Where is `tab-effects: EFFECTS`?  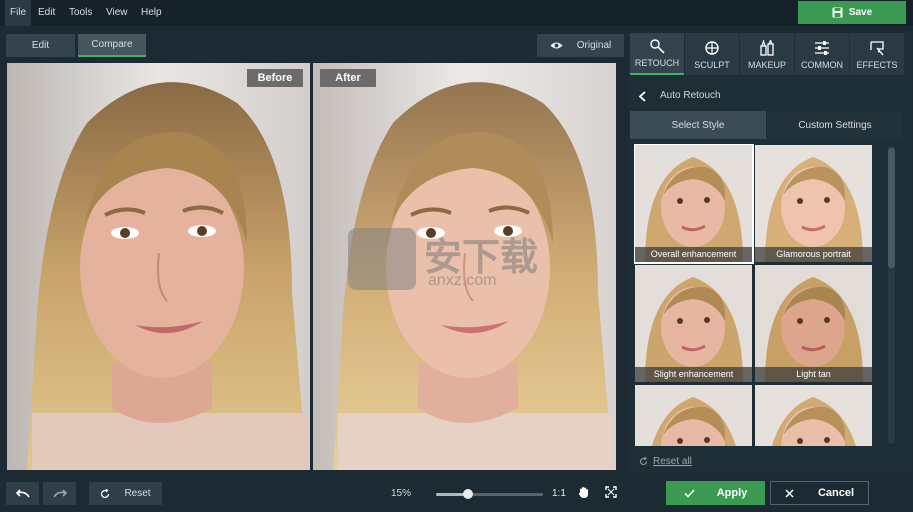 tab-effects: EFFECTS is located at coordinates (877, 54).